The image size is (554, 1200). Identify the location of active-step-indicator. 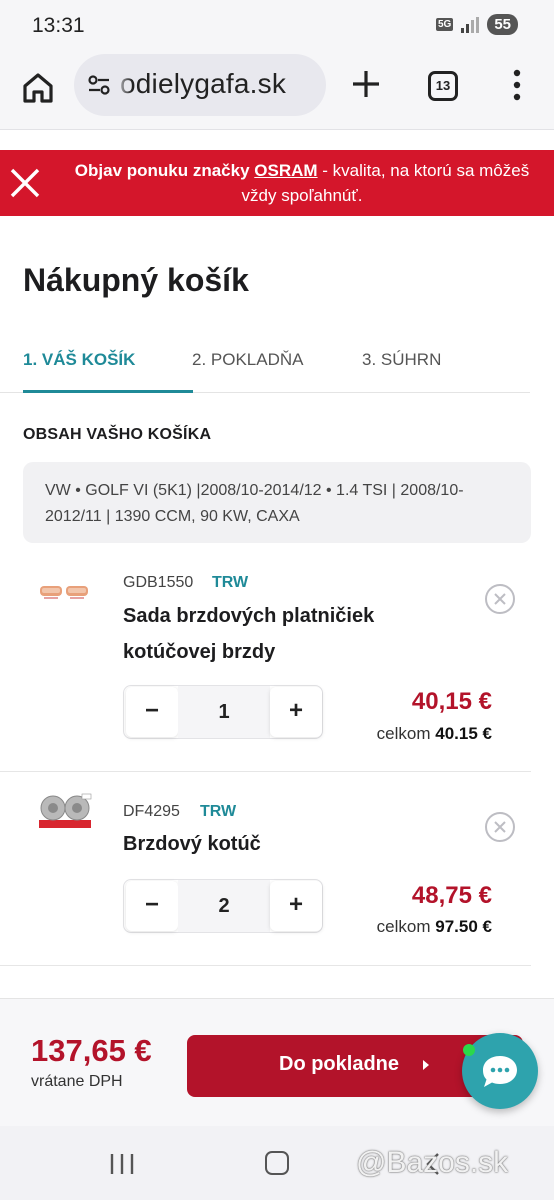
(108, 391).